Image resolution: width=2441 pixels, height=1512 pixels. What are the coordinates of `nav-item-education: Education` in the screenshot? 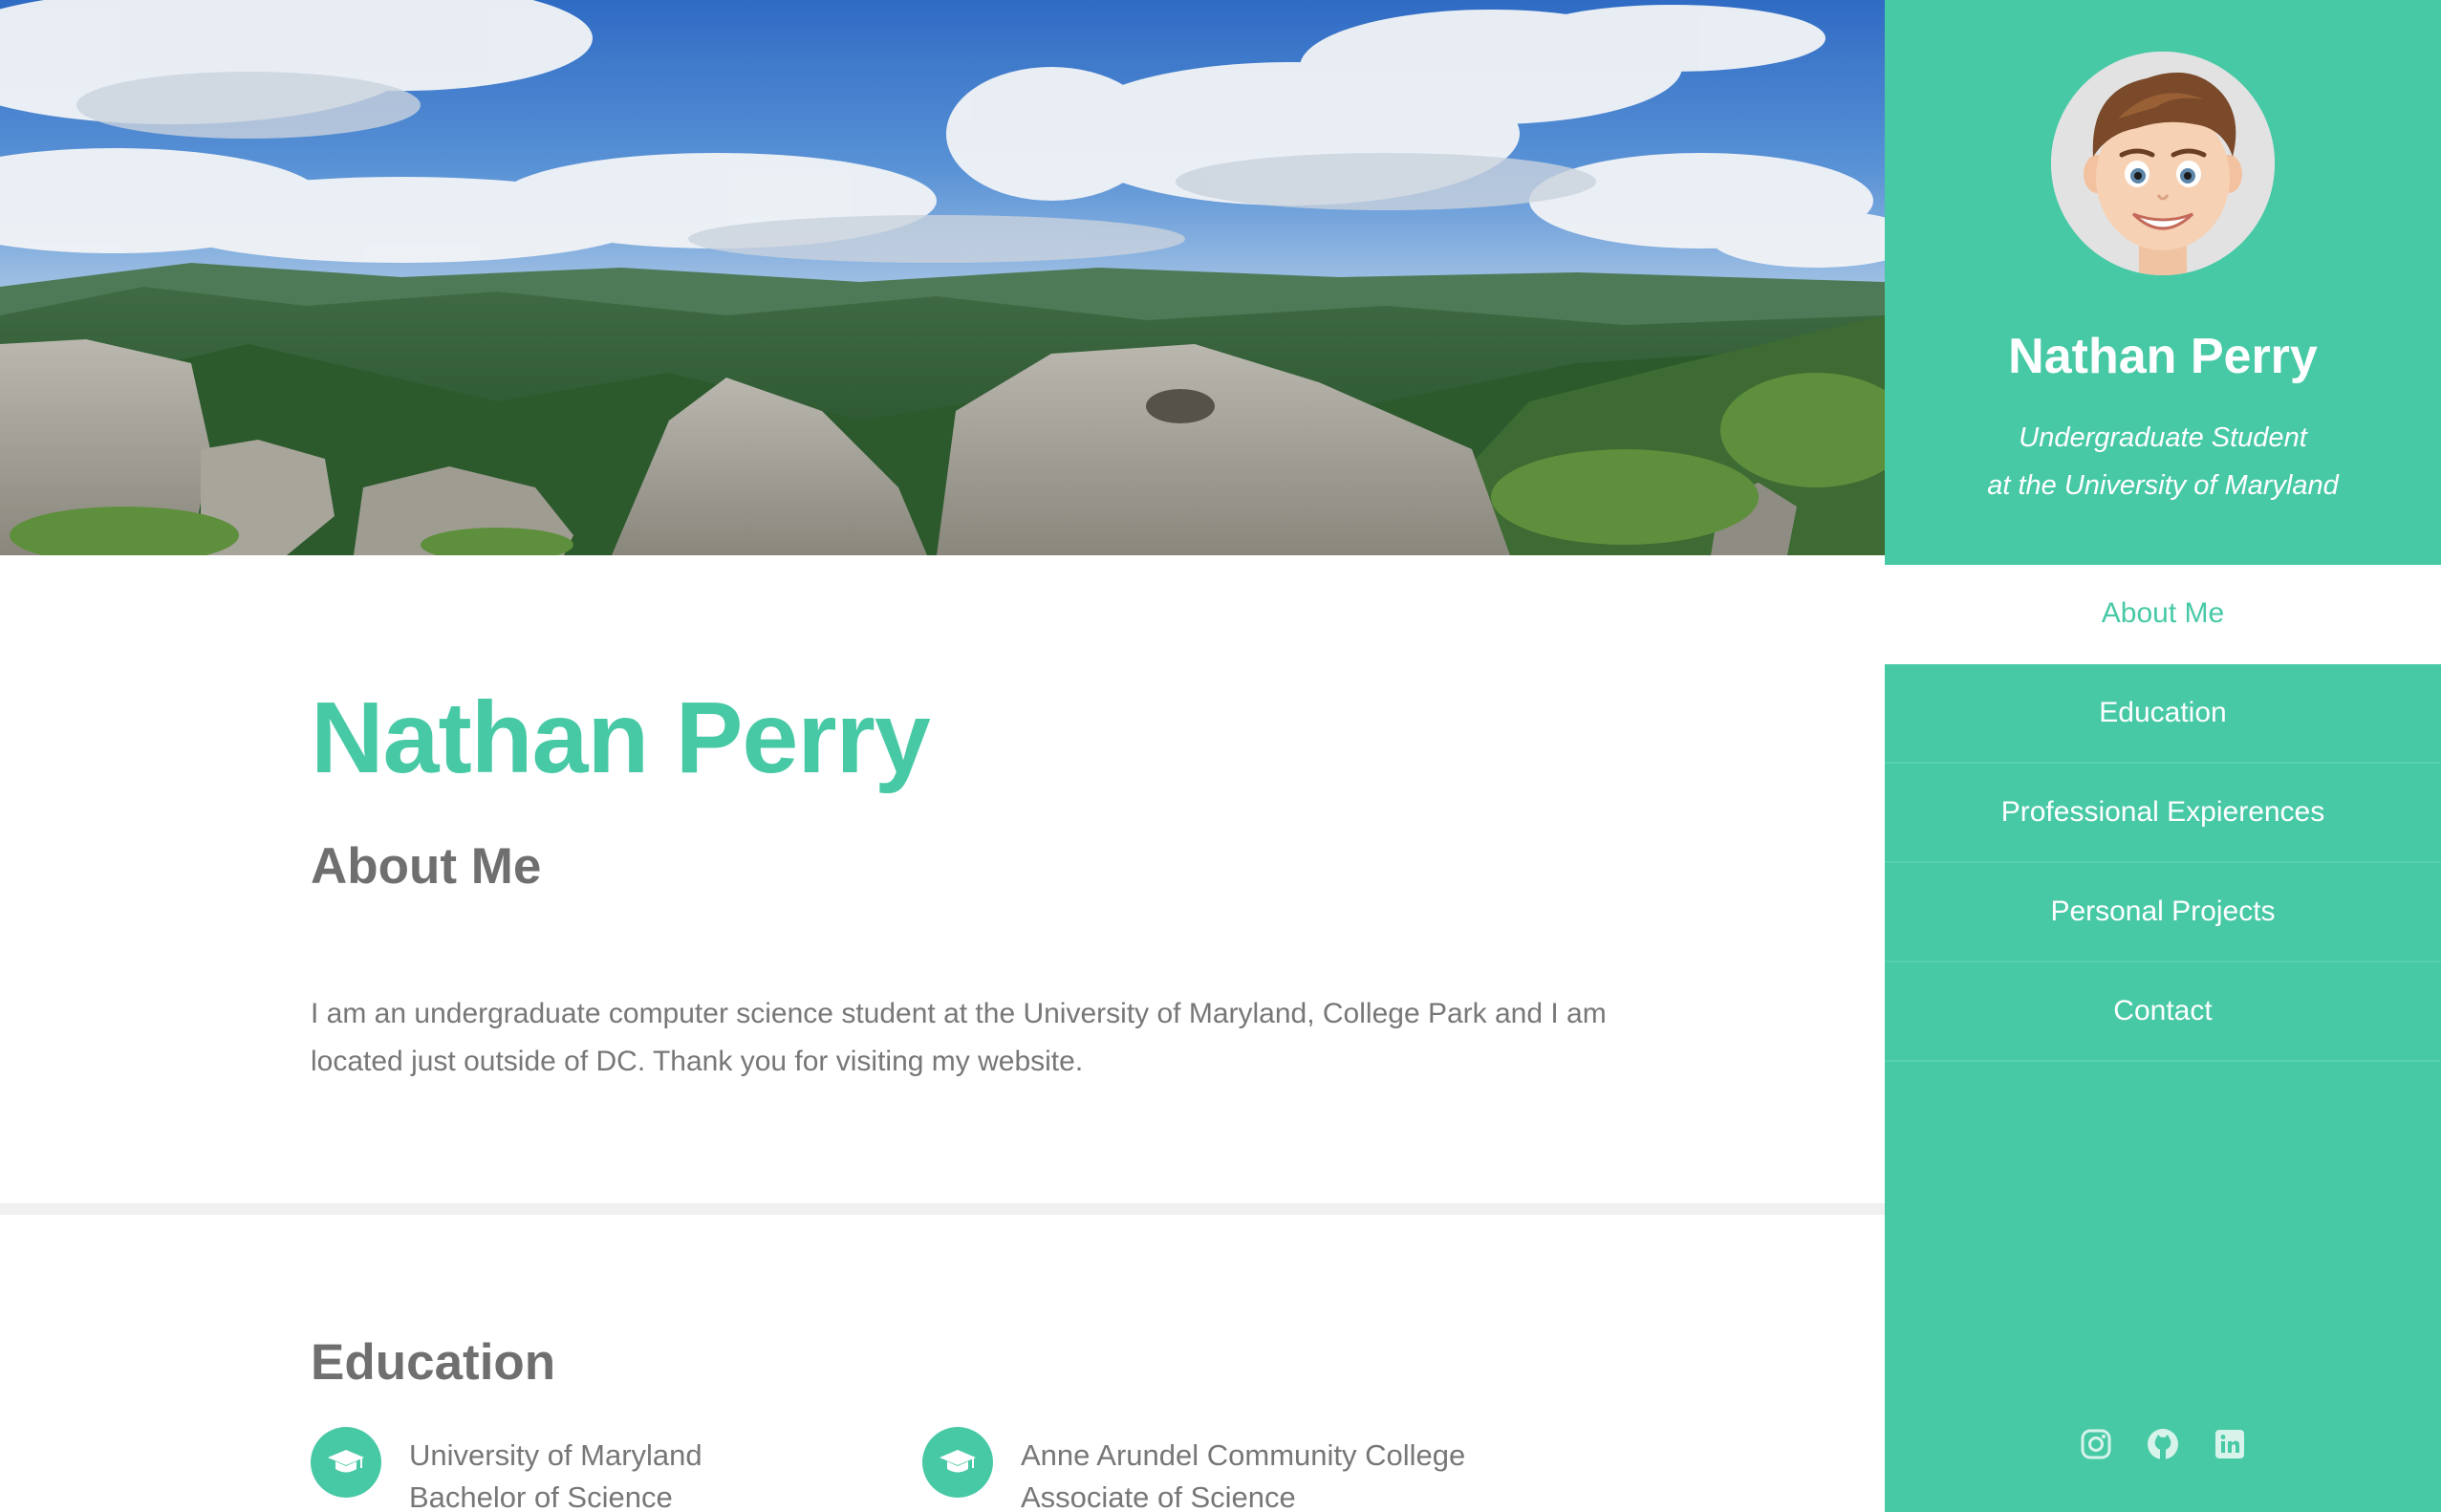 It's located at (2163, 714).